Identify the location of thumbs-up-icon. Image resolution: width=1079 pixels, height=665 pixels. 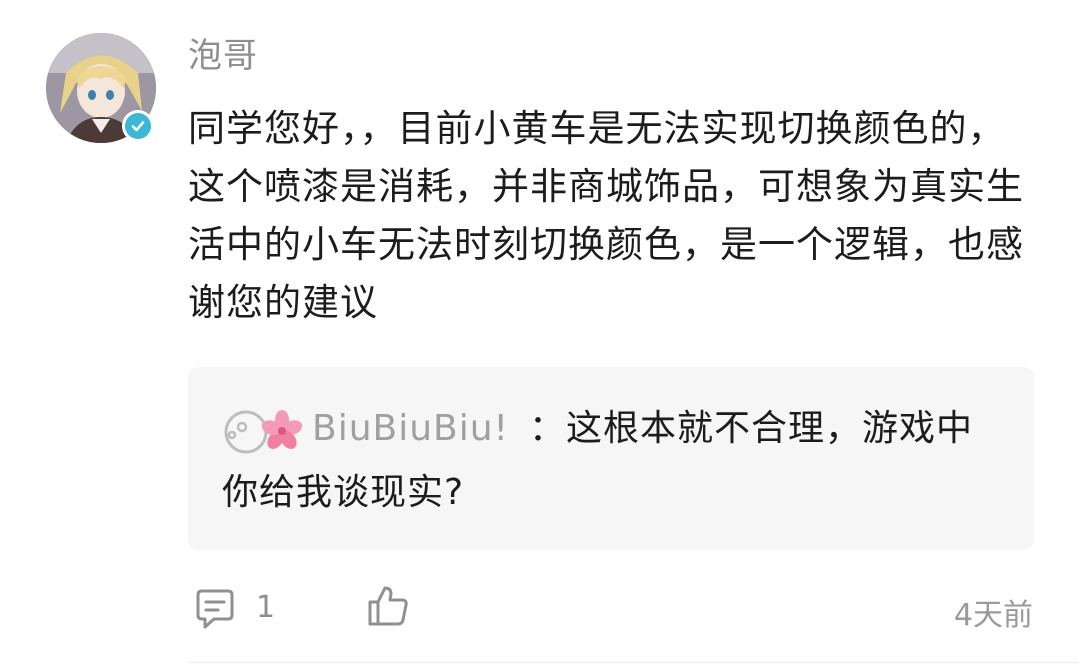
(388, 608).